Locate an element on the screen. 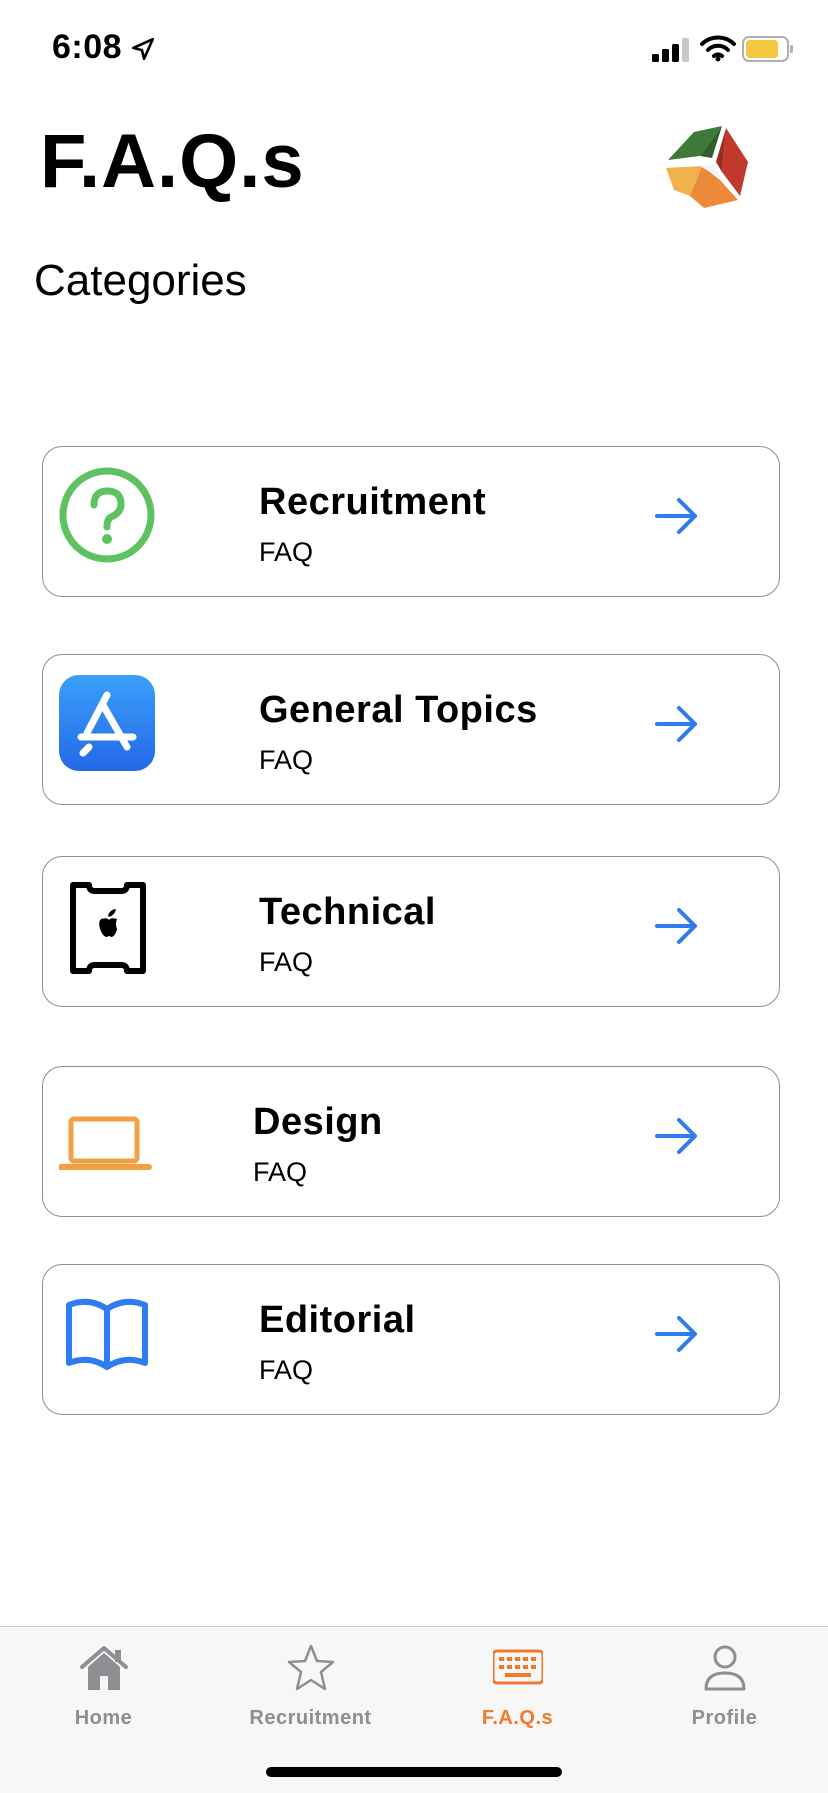  tab-label: F.A.Q.s is located at coordinates (517, 1718).